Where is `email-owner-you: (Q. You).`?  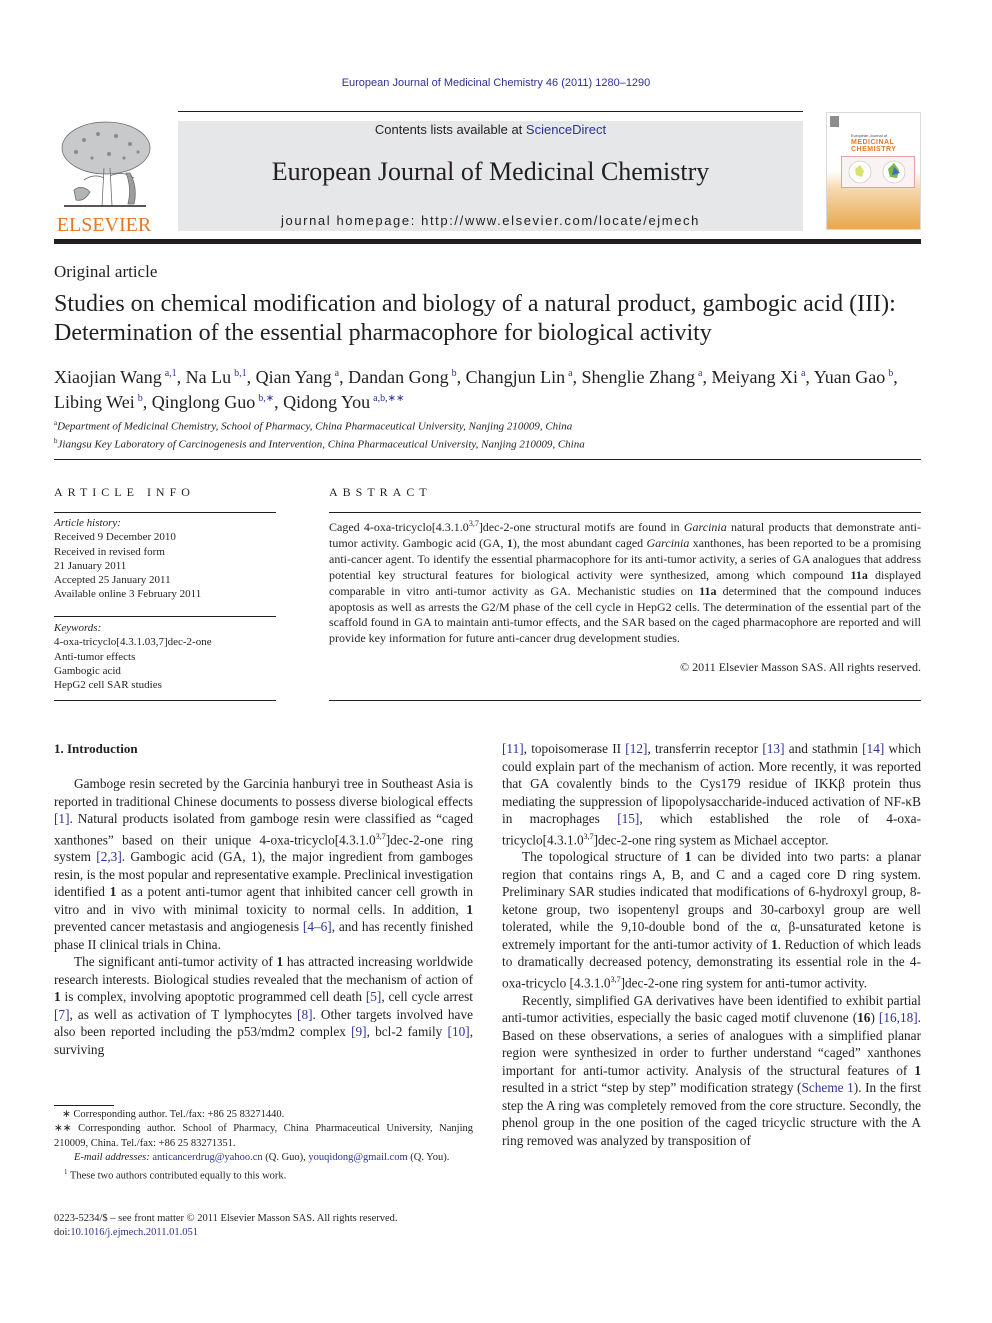
email-owner-you: (Q. You). is located at coordinates (428, 1157).